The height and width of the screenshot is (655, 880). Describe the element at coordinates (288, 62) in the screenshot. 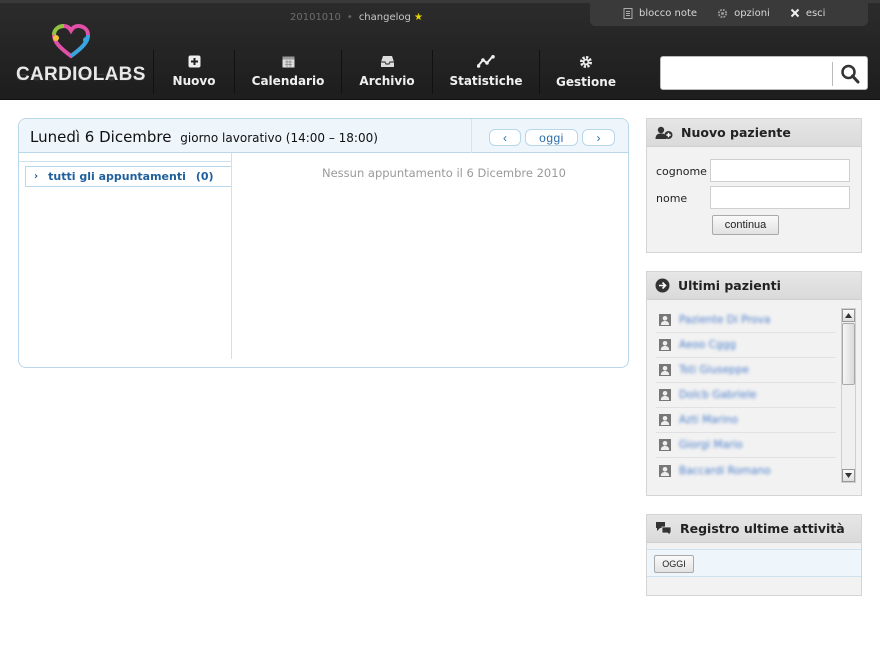

I see `calendar-icon` at that location.